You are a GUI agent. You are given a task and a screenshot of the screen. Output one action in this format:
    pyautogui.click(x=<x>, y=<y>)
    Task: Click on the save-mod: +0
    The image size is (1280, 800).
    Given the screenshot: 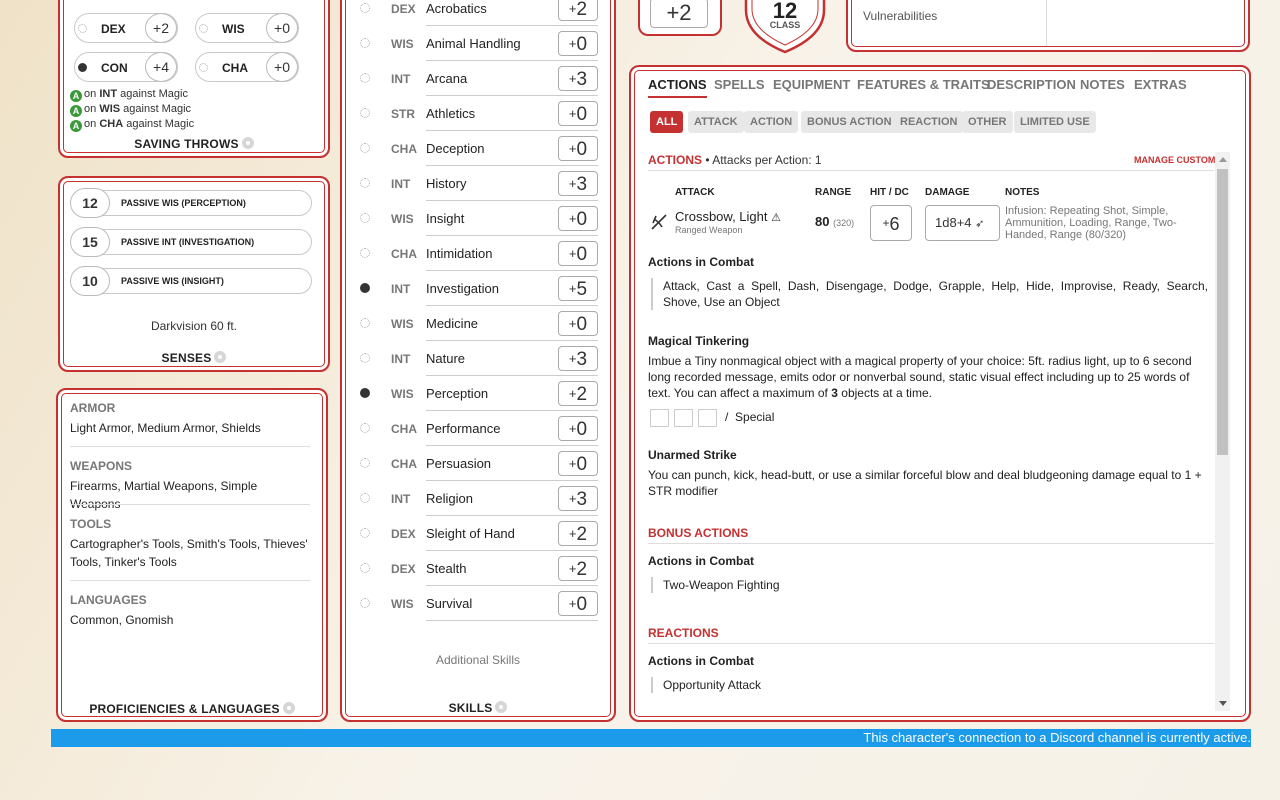 What is the action you would take?
    pyautogui.click(x=282, y=28)
    